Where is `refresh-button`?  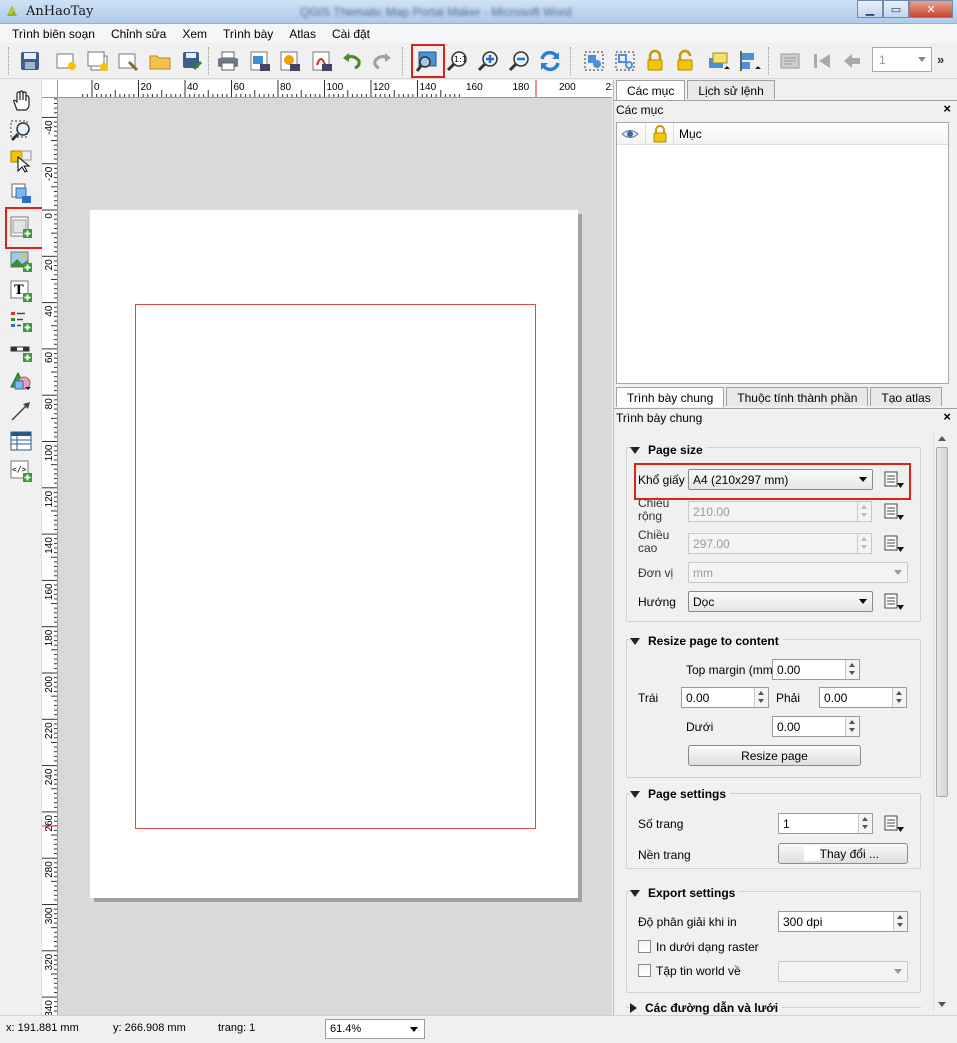 refresh-button is located at coordinates (550, 61).